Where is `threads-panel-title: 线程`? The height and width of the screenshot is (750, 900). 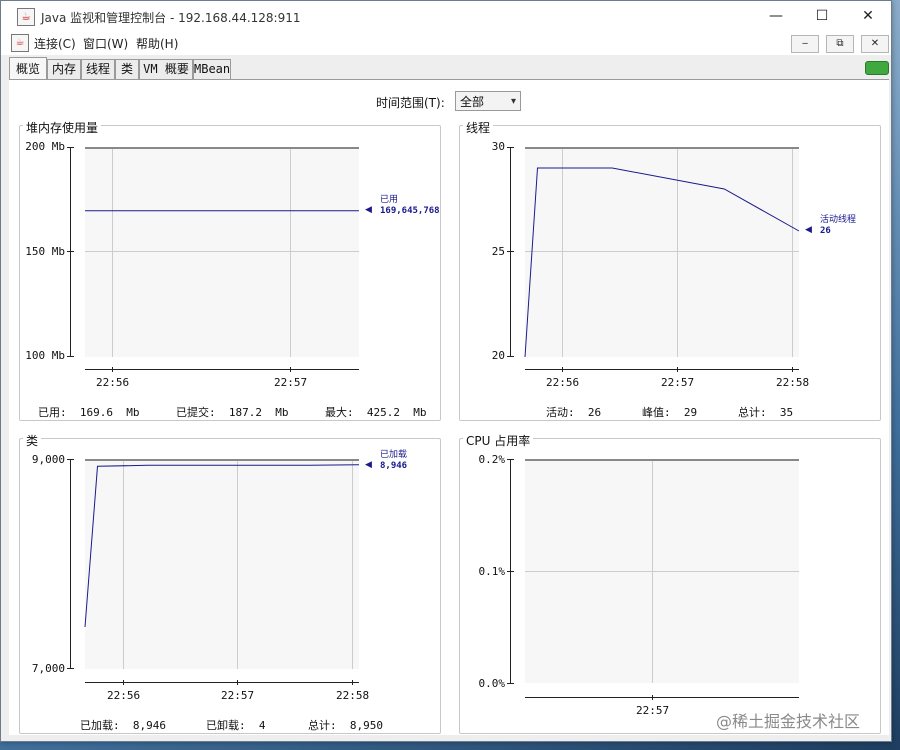 threads-panel-title: 线程 is located at coordinates (478, 127).